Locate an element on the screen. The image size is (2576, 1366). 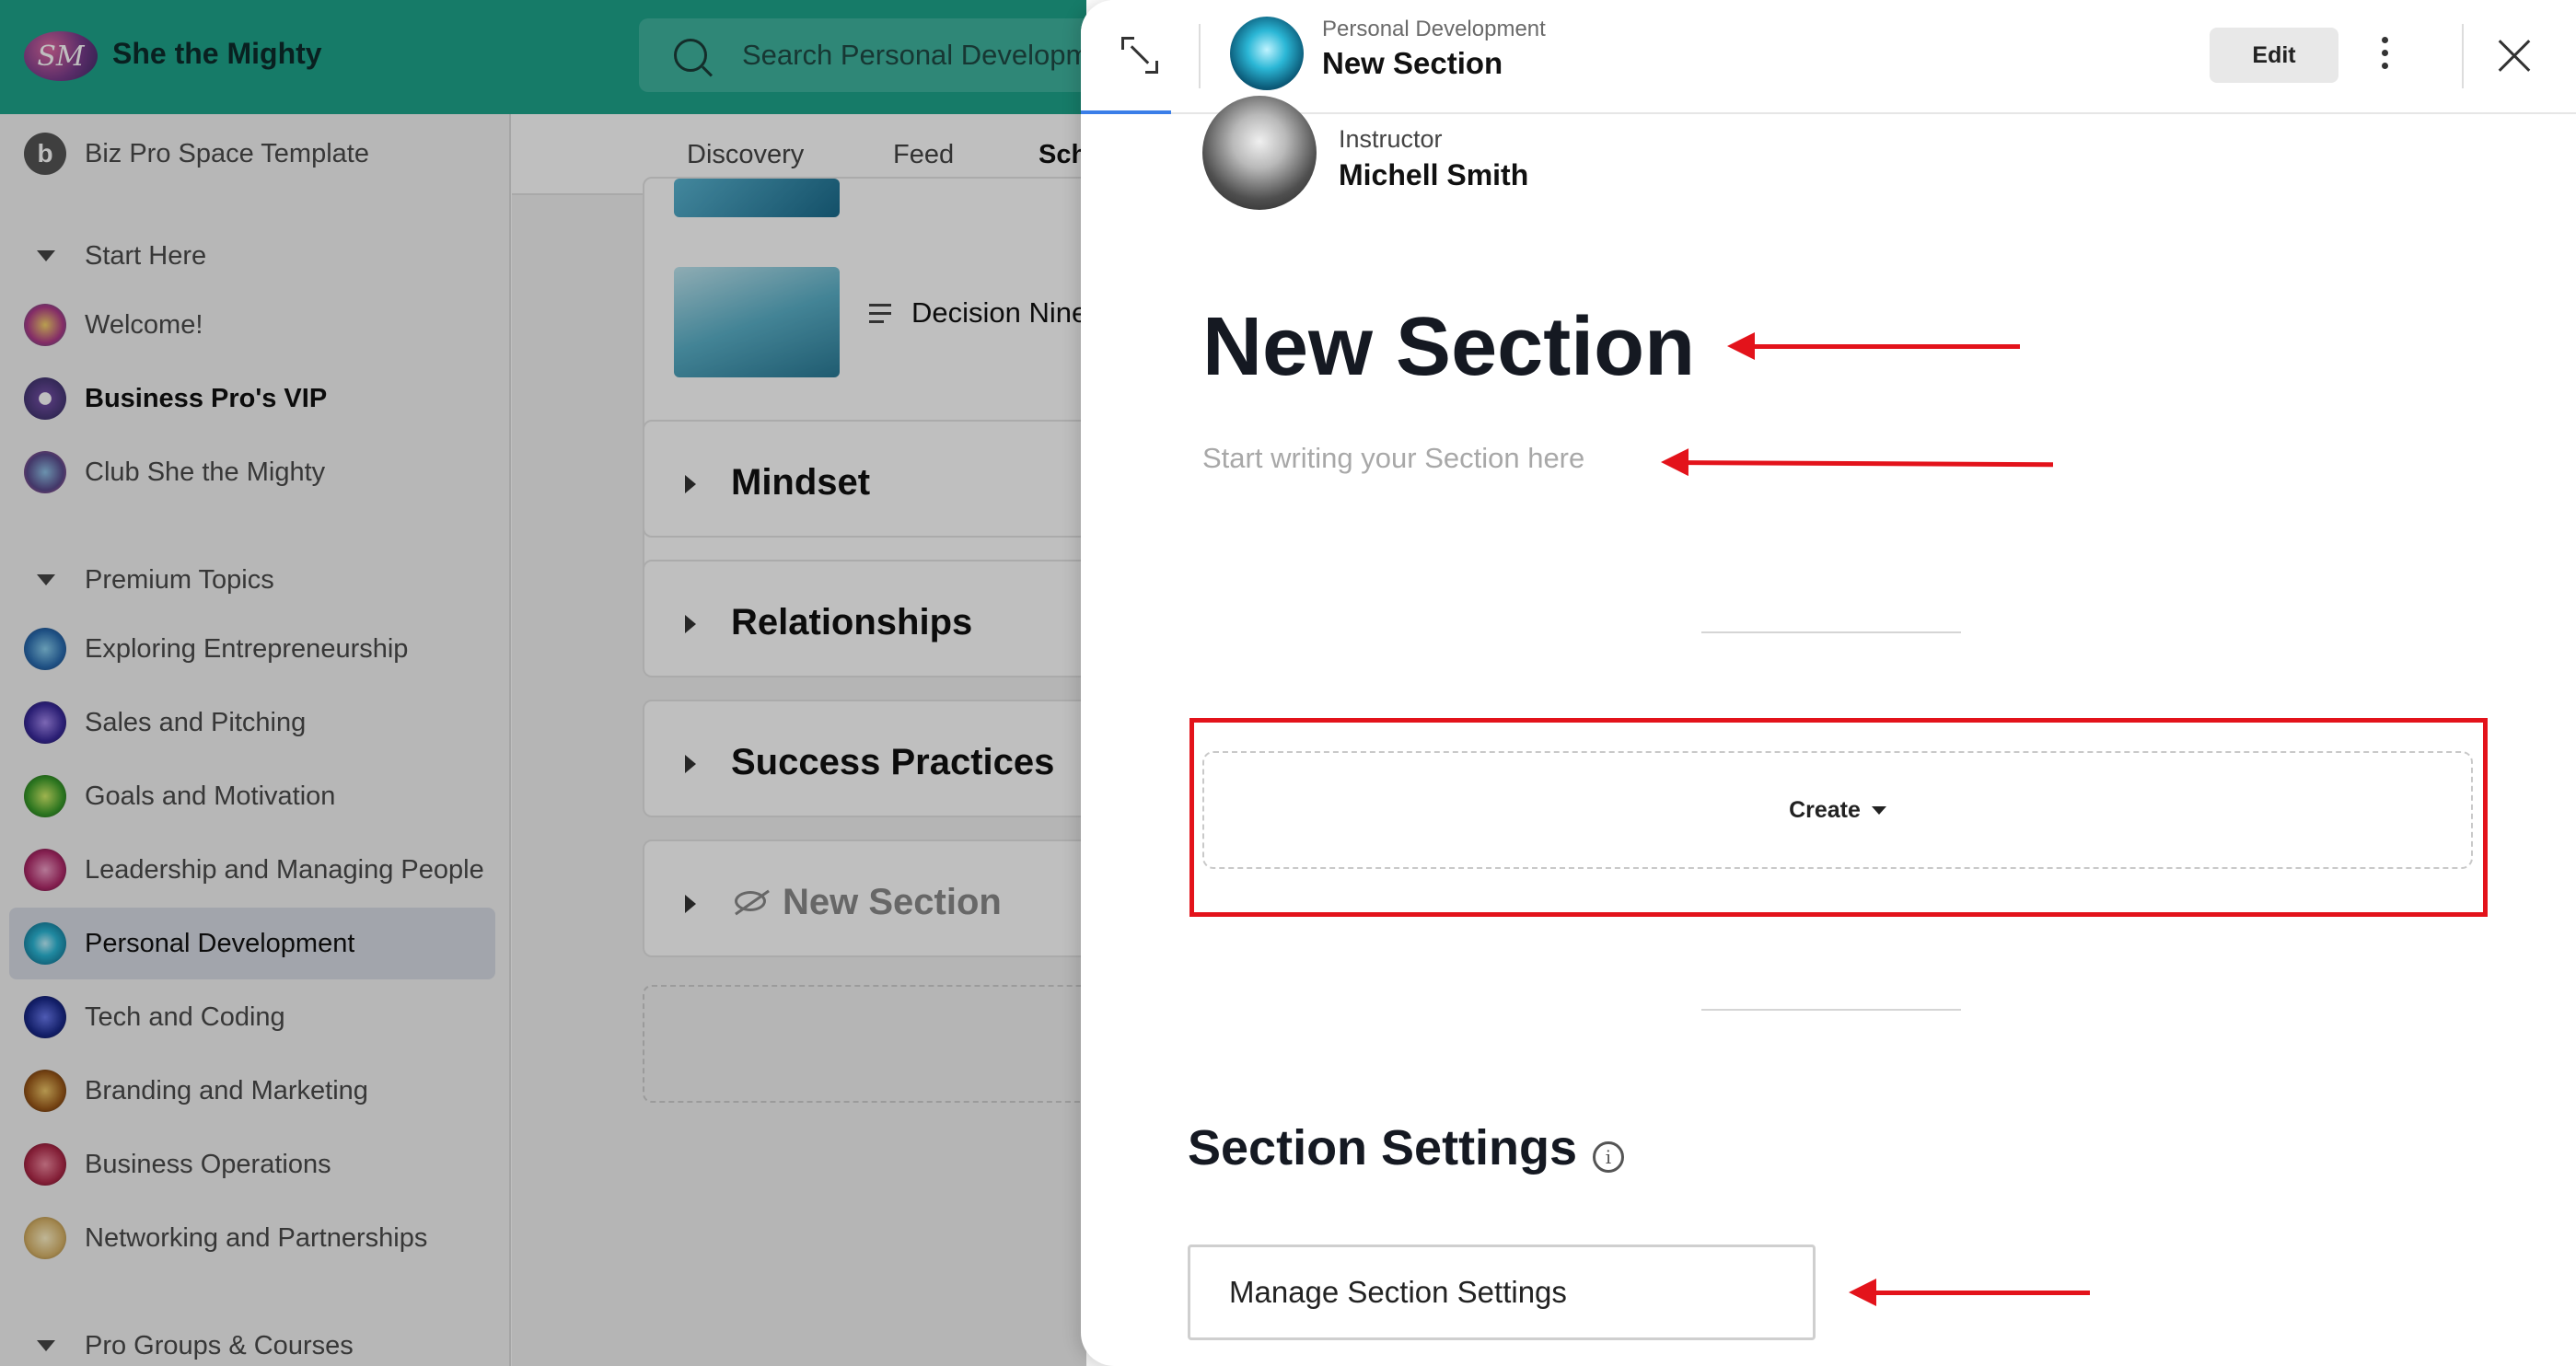
section-title: New Section is located at coordinates (1448, 347).